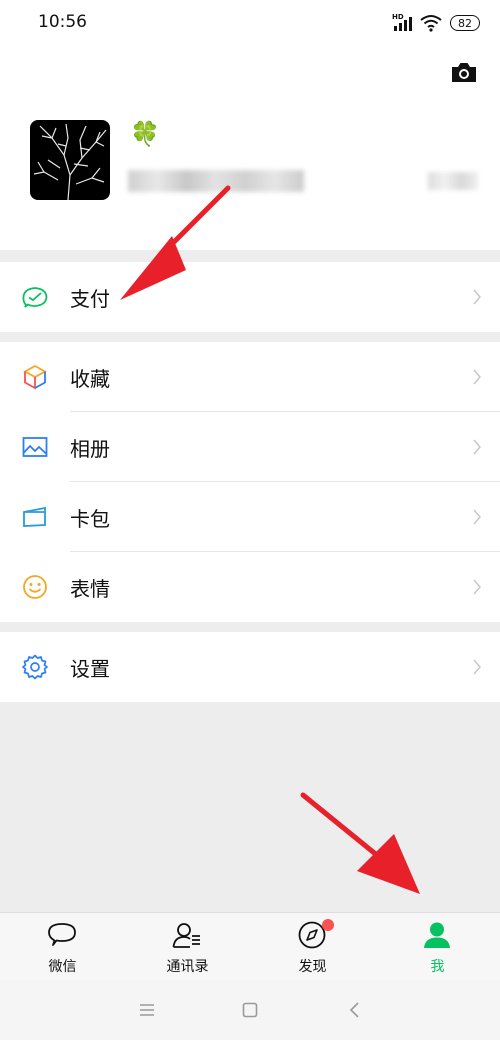  What do you see at coordinates (62, 967) in the screenshot?
I see `tab-label: 微信` at bounding box center [62, 967].